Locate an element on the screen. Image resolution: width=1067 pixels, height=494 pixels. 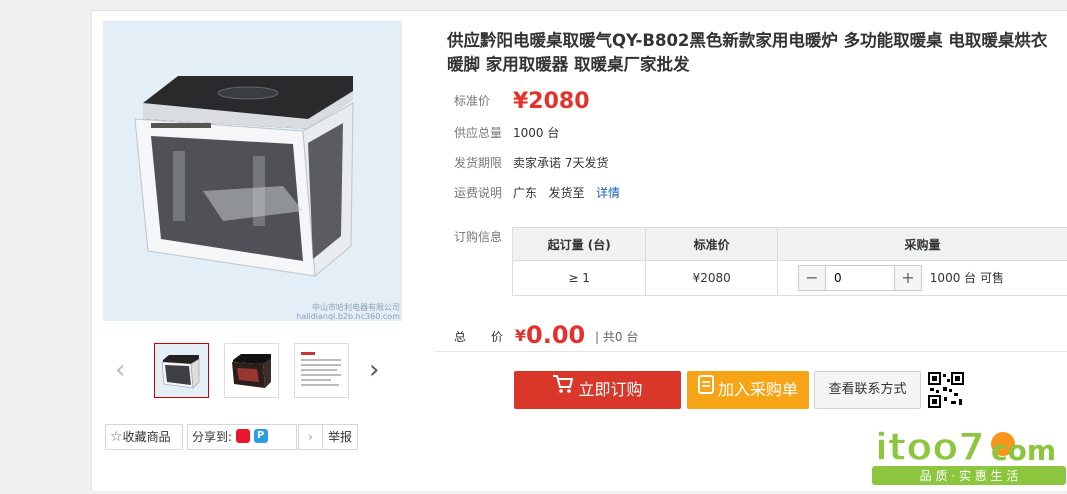
report-label: 举报 is located at coordinates (340, 437).